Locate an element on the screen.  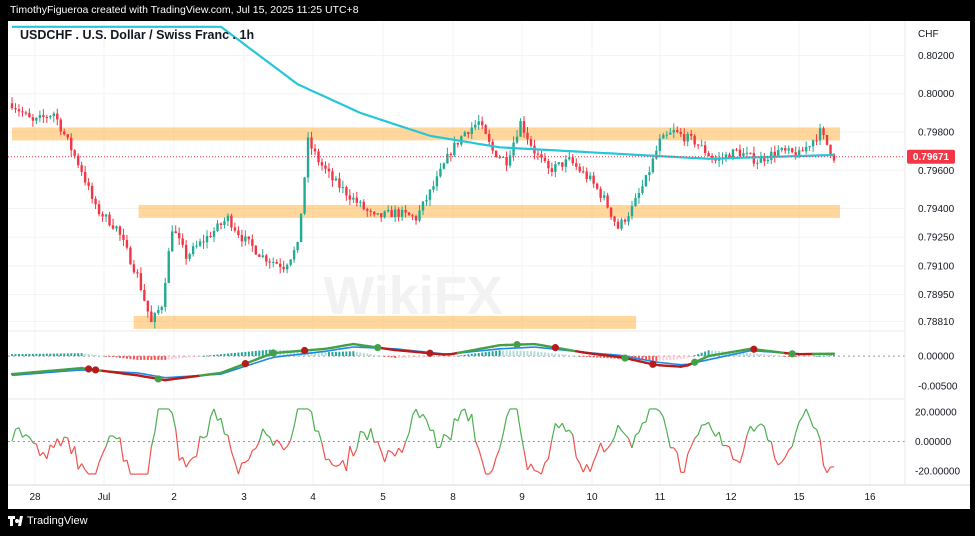
macd-cross-marker is located at coordinates (95, 370).